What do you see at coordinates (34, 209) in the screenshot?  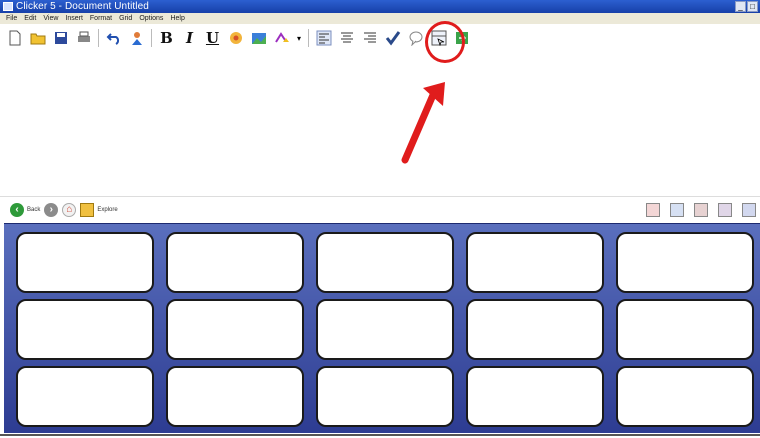 I see `back-label: Back` at bounding box center [34, 209].